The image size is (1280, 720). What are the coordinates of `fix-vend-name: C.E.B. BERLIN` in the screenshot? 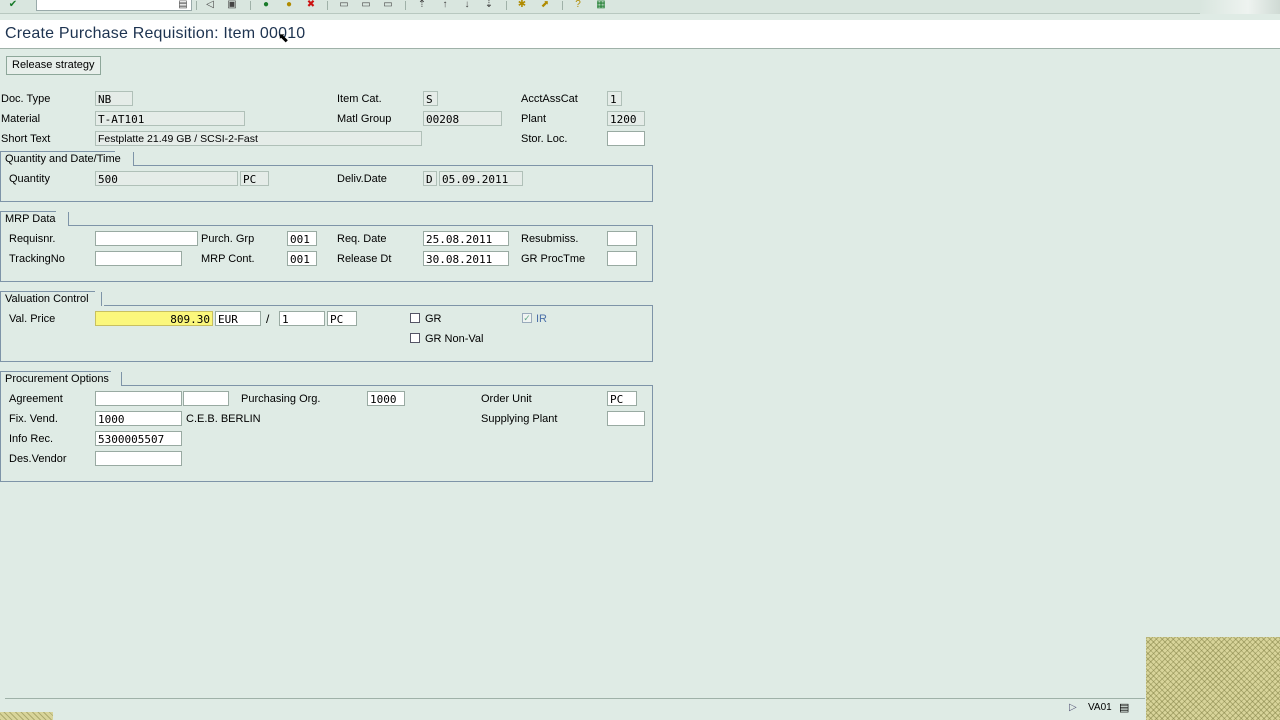 It's located at (223, 419).